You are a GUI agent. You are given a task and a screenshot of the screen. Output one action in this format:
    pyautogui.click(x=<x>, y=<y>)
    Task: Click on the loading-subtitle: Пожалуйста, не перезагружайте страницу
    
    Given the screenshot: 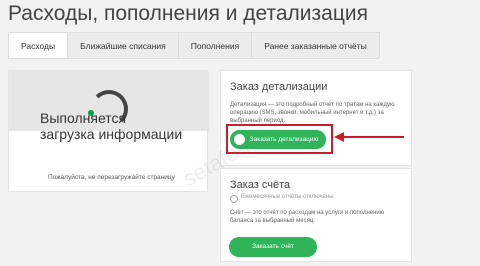 What is the action you would take?
    pyautogui.click(x=111, y=177)
    